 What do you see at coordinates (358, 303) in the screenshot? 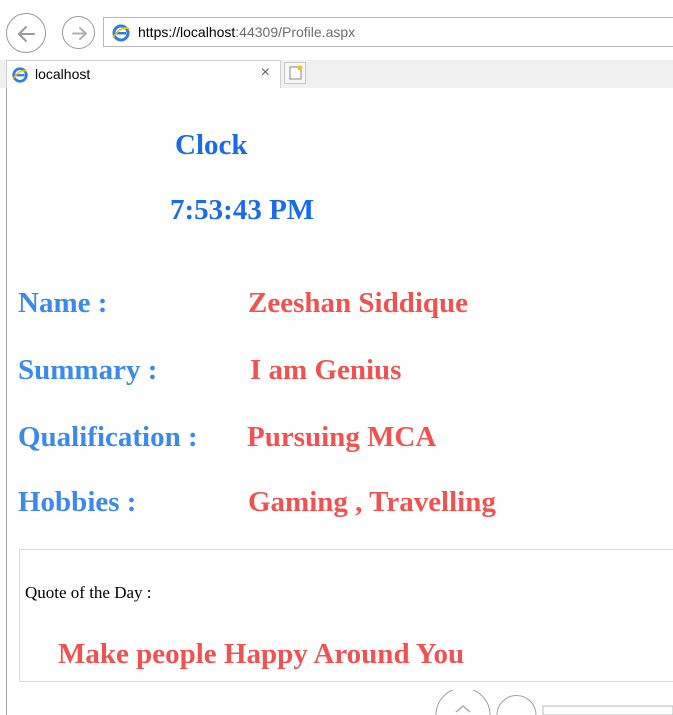
I see `name-value: Zeeshan Siddique` at bounding box center [358, 303].